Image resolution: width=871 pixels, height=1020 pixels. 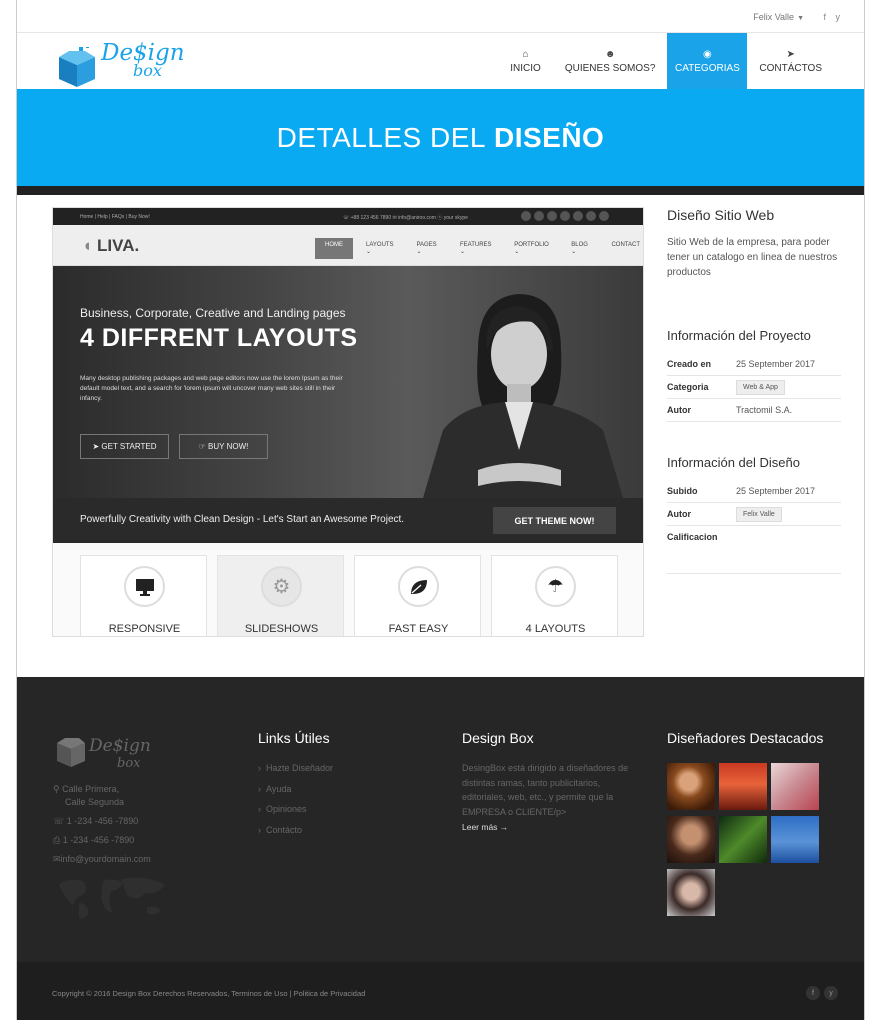 What do you see at coordinates (790, 61) in the screenshot?
I see `nav-contactos: ➤ CONTÁCTOS` at bounding box center [790, 61].